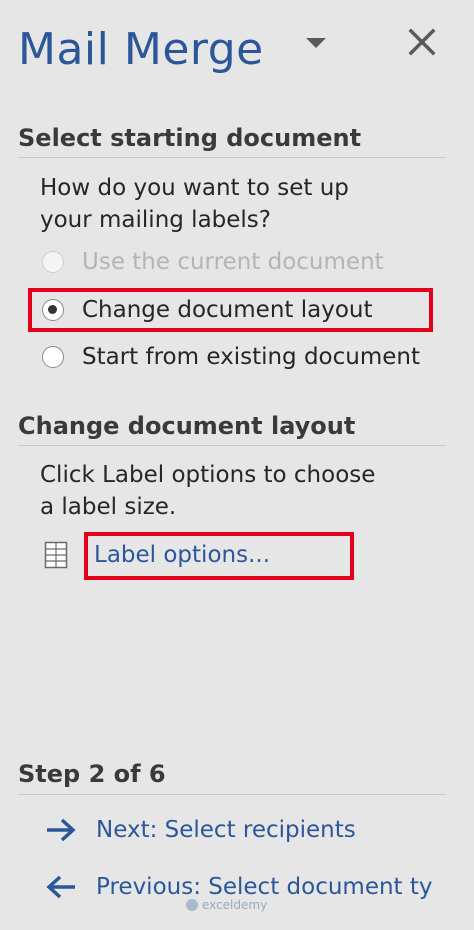 The image size is (474, 930). I want to click on section-heading-select-starting-document: Select starting document, so click(190, 138).